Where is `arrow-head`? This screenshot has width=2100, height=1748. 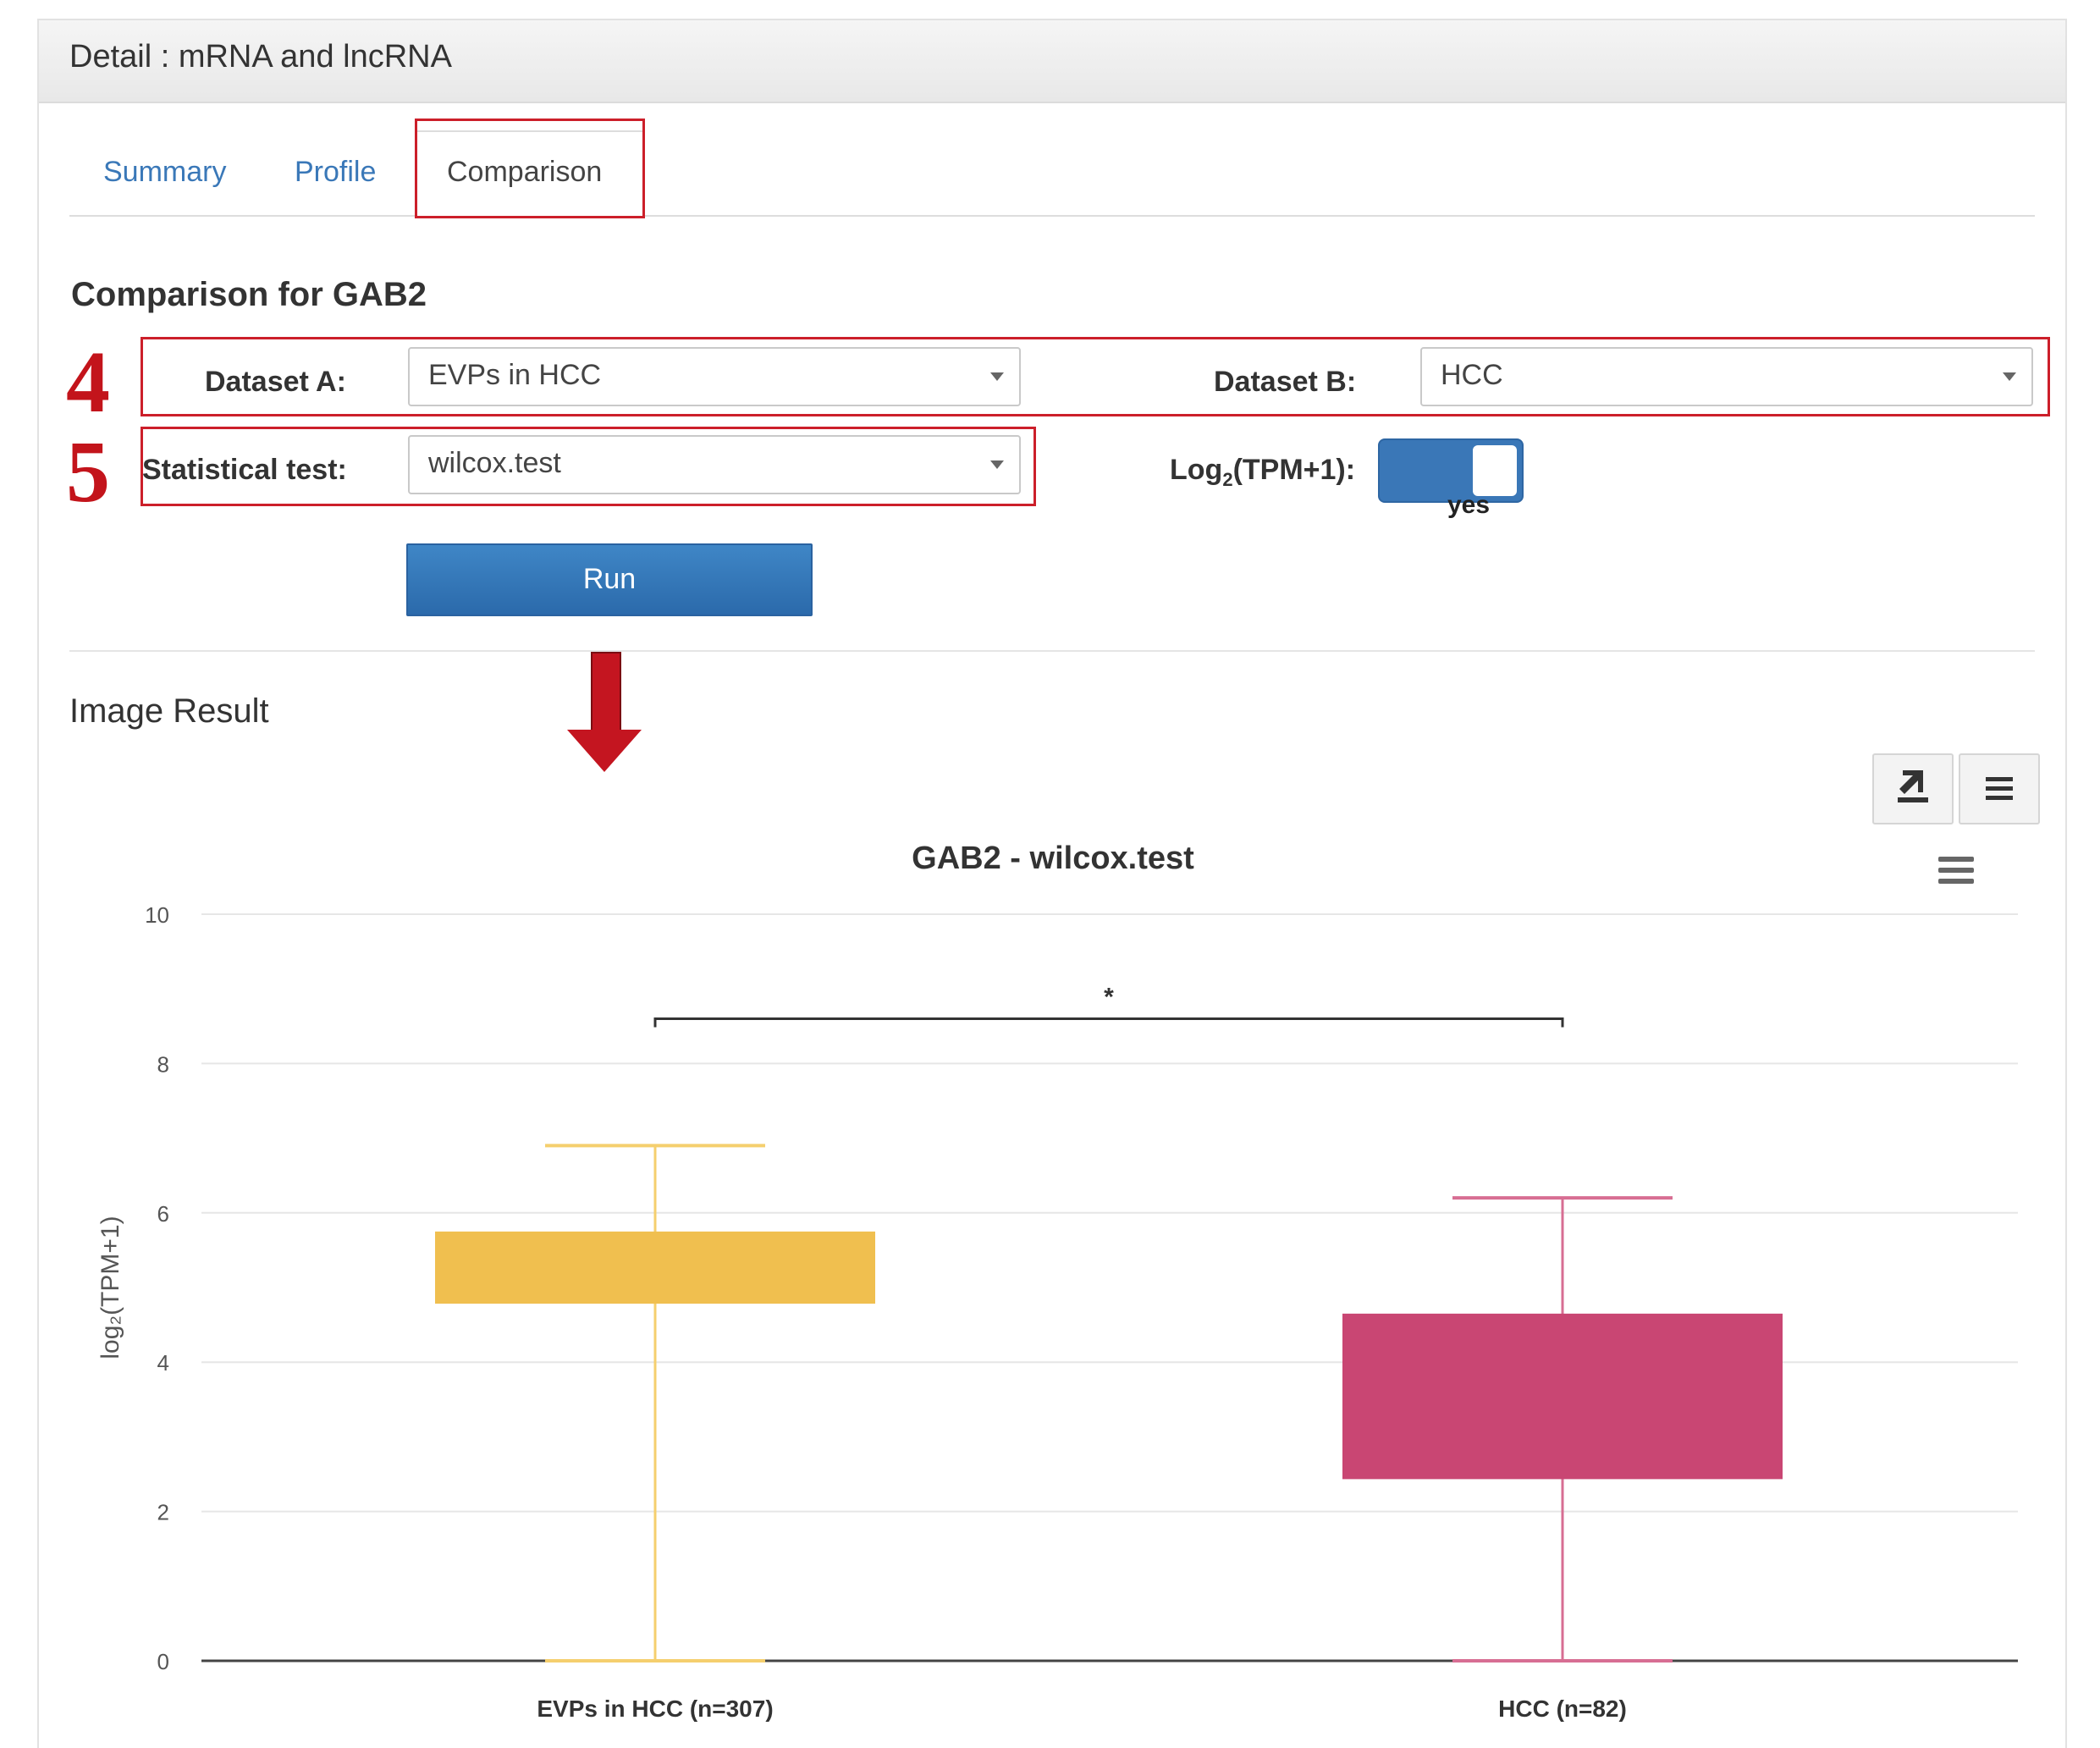 arrow-head is located at coordinates (604, 751).